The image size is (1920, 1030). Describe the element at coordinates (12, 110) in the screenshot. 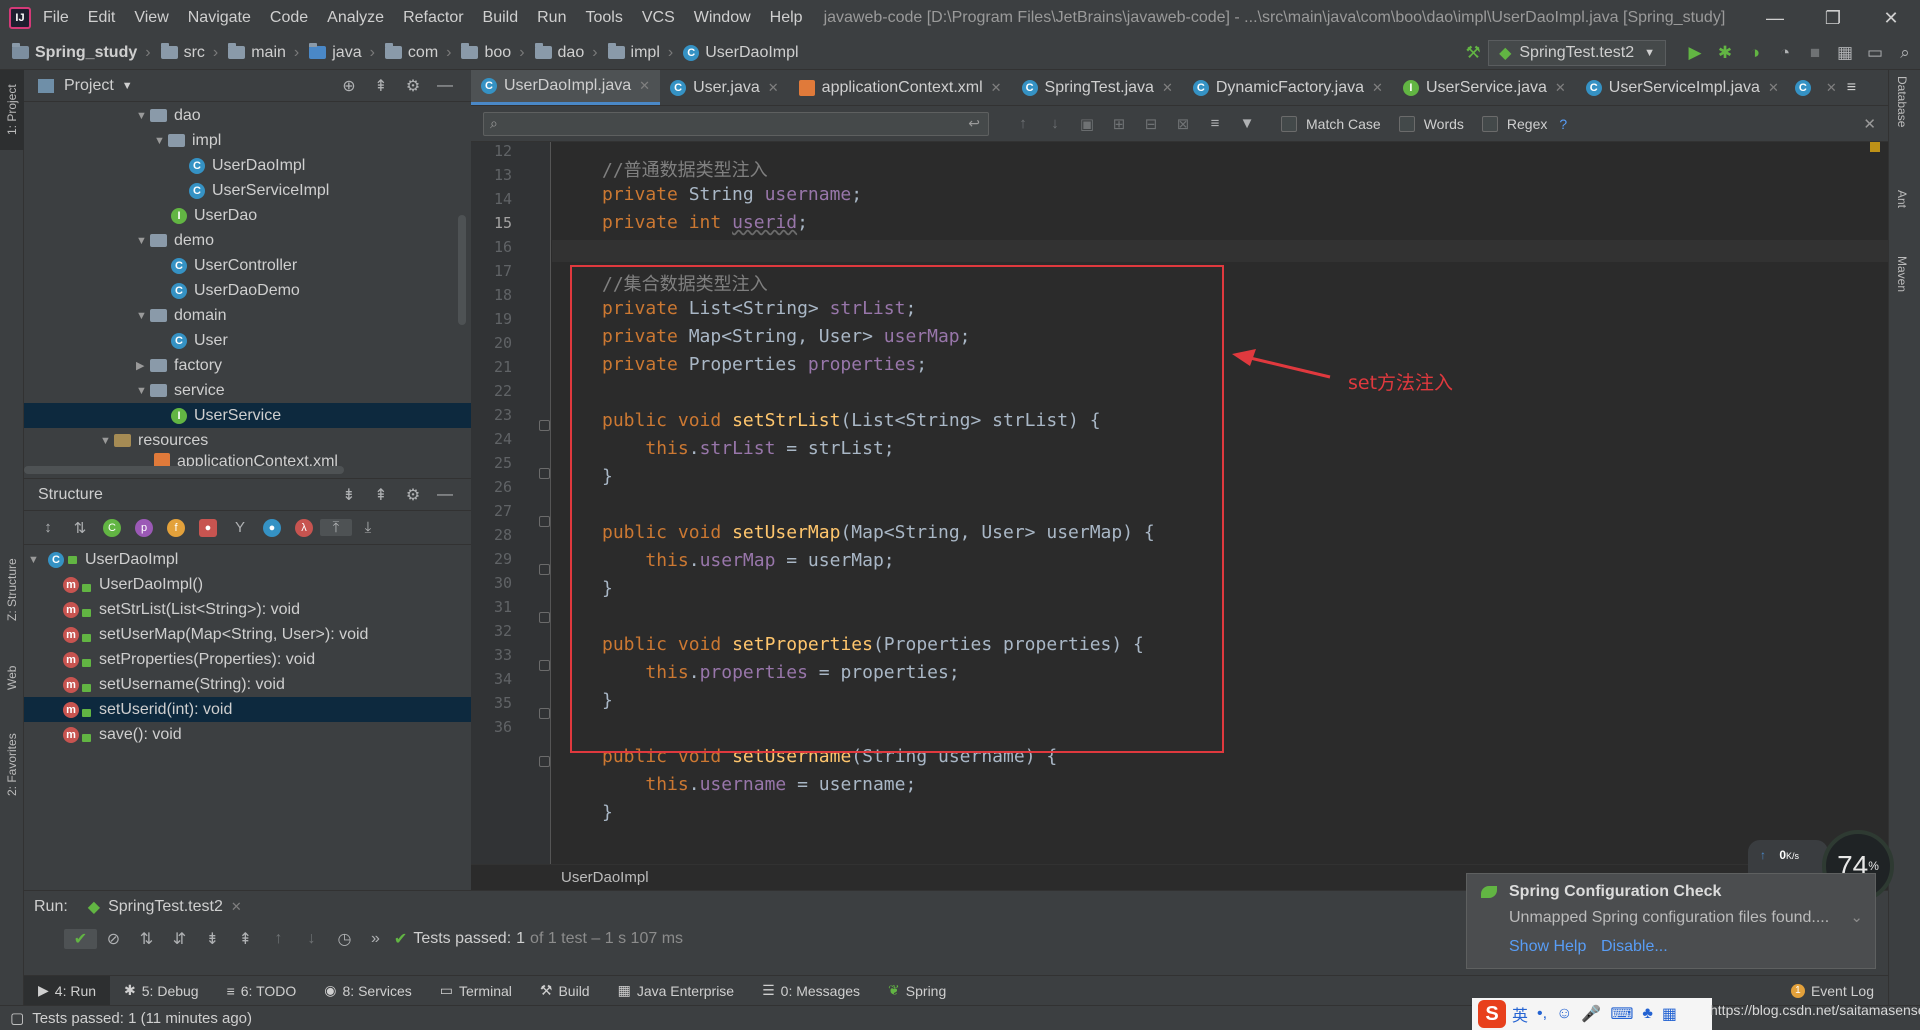

I see `project-tool-tab: 1: Project` at that location.